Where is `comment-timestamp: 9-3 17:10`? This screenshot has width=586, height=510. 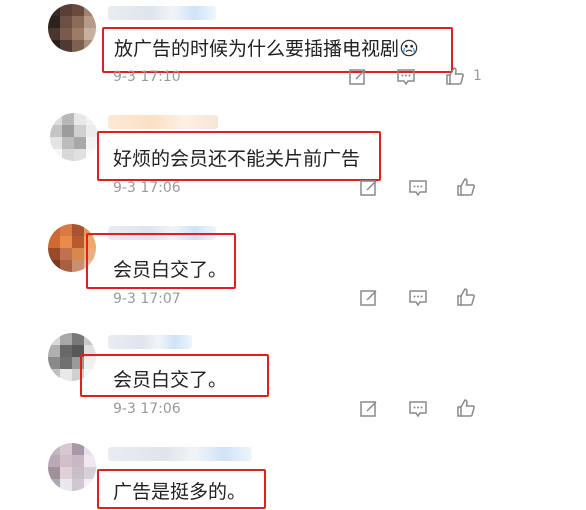 comment-timestamp: 9-3 17:10 is located at coordinates (147, 77).